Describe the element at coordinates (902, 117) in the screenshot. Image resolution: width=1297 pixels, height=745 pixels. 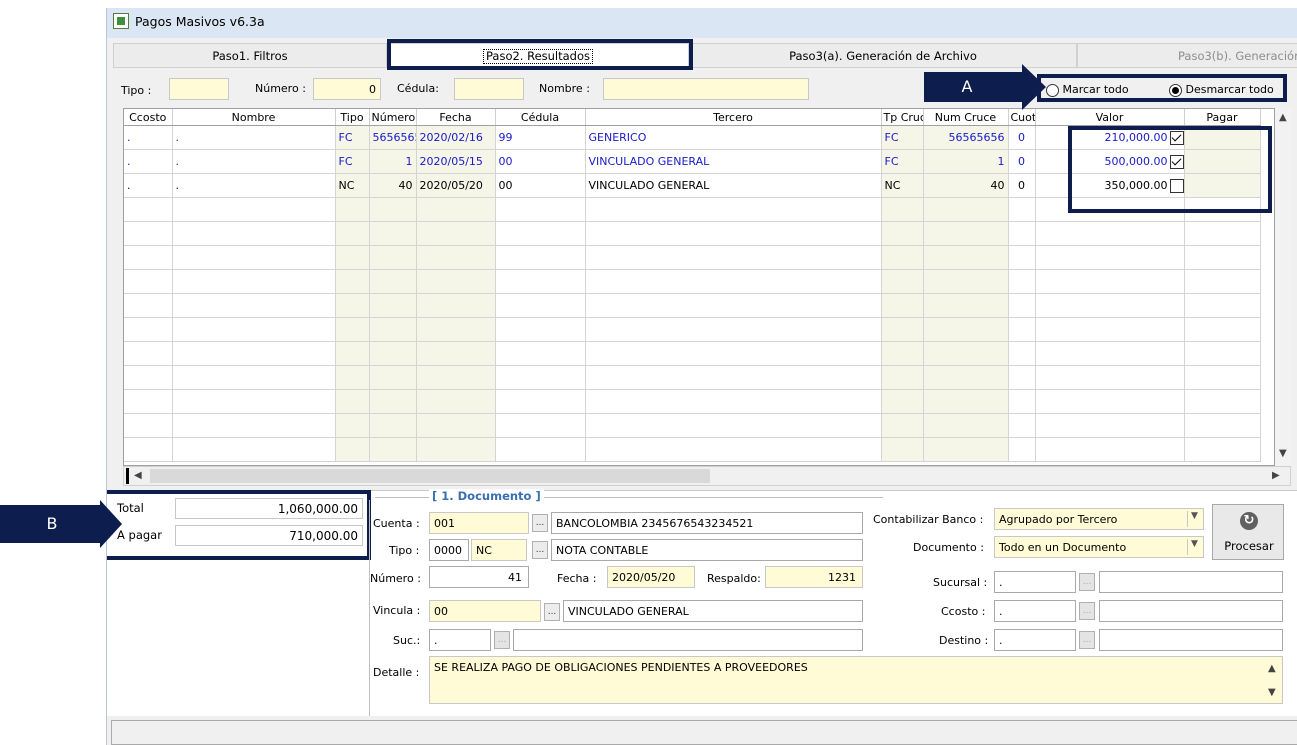
I see `col-header-tp-cruce: Tp Cruc` at that location.